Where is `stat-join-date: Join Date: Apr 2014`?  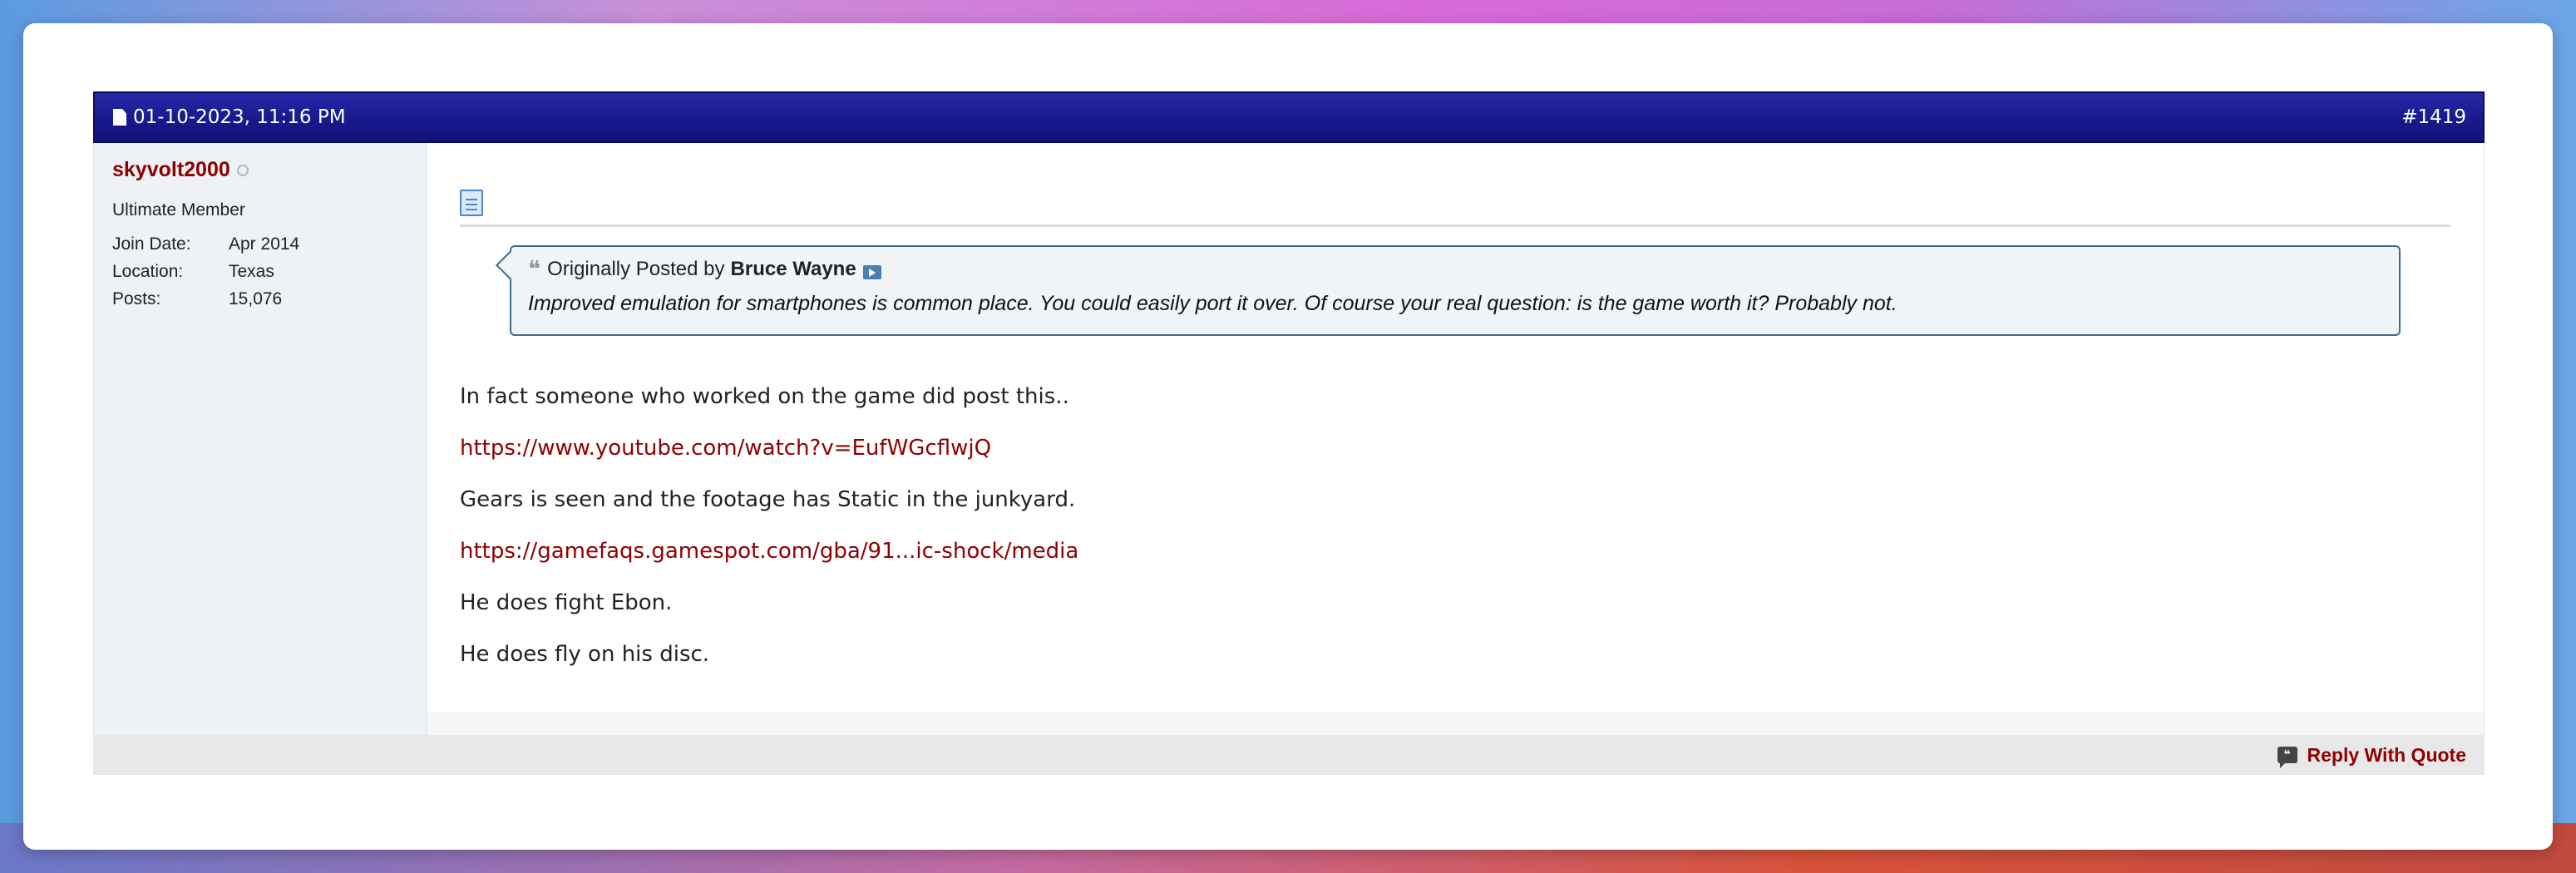
stat-join-date: Join Date: Apr 2014 is located at coordinates (269, 244).